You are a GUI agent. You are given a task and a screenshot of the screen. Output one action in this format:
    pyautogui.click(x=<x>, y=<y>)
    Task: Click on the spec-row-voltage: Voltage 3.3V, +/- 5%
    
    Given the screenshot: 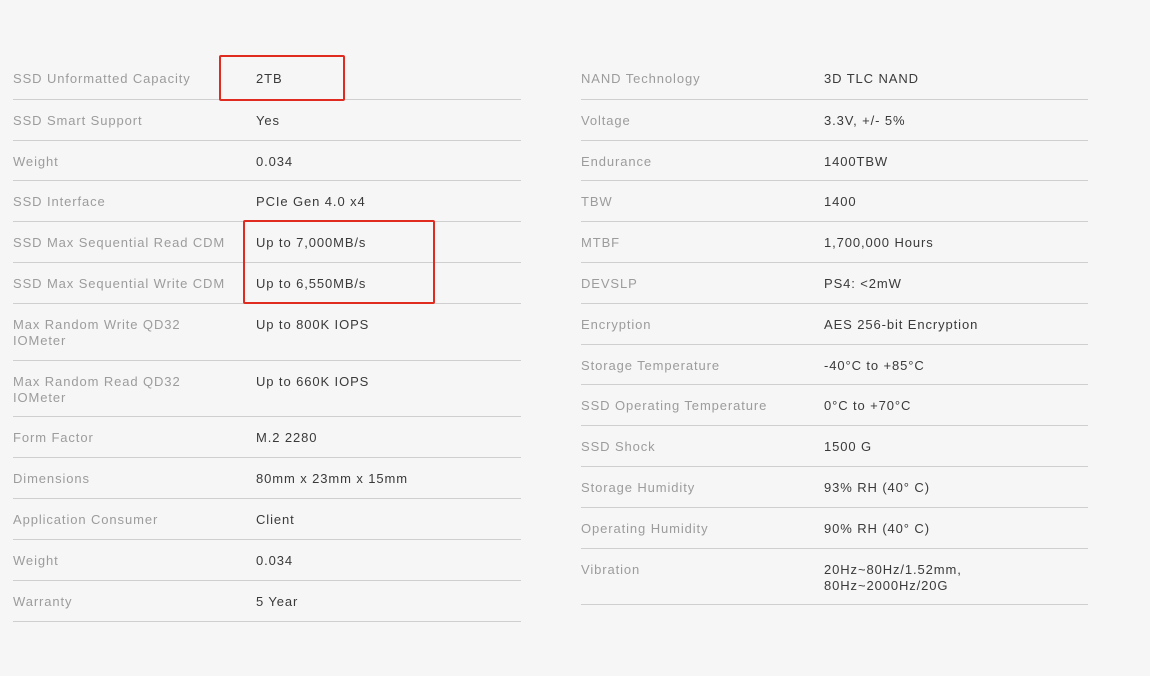 What is the action you would take?
    pyautogui.click(x=834, y=120)
    